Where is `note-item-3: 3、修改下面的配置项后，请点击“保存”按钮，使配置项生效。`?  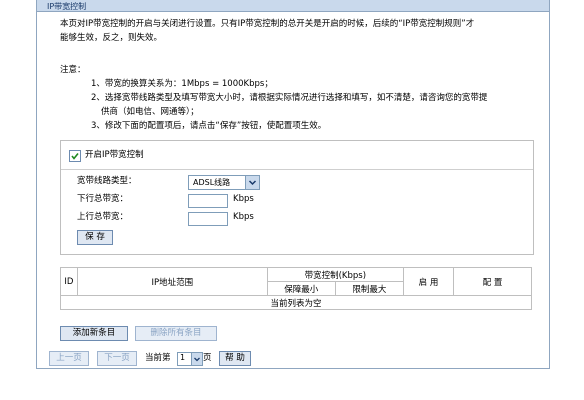 note-item-3: 3、修改下面的配置项后，请点击“保存”按钮，使配置项生效。 is located at coordinates (209, 126).